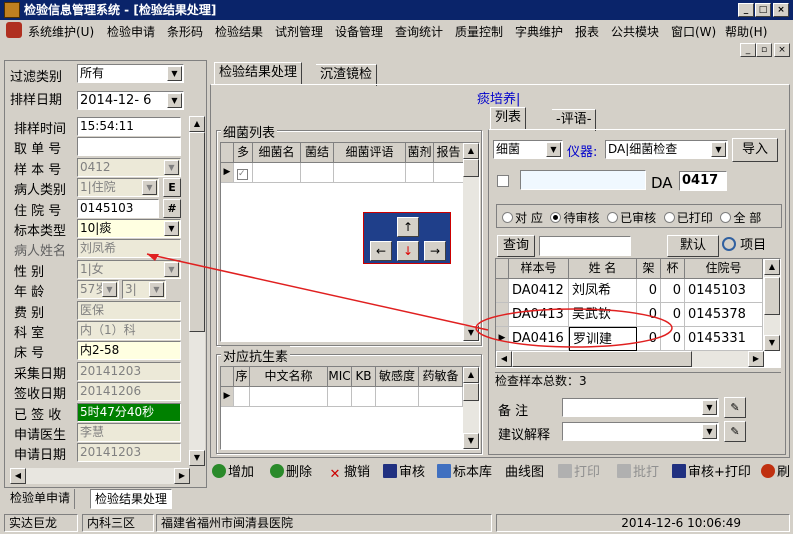 The width and height of the screenshot is (793, 534). What do you see at coordinates (219, 471) in the screenshot?
I see `plus-icon` at bounding box center [219, 471].